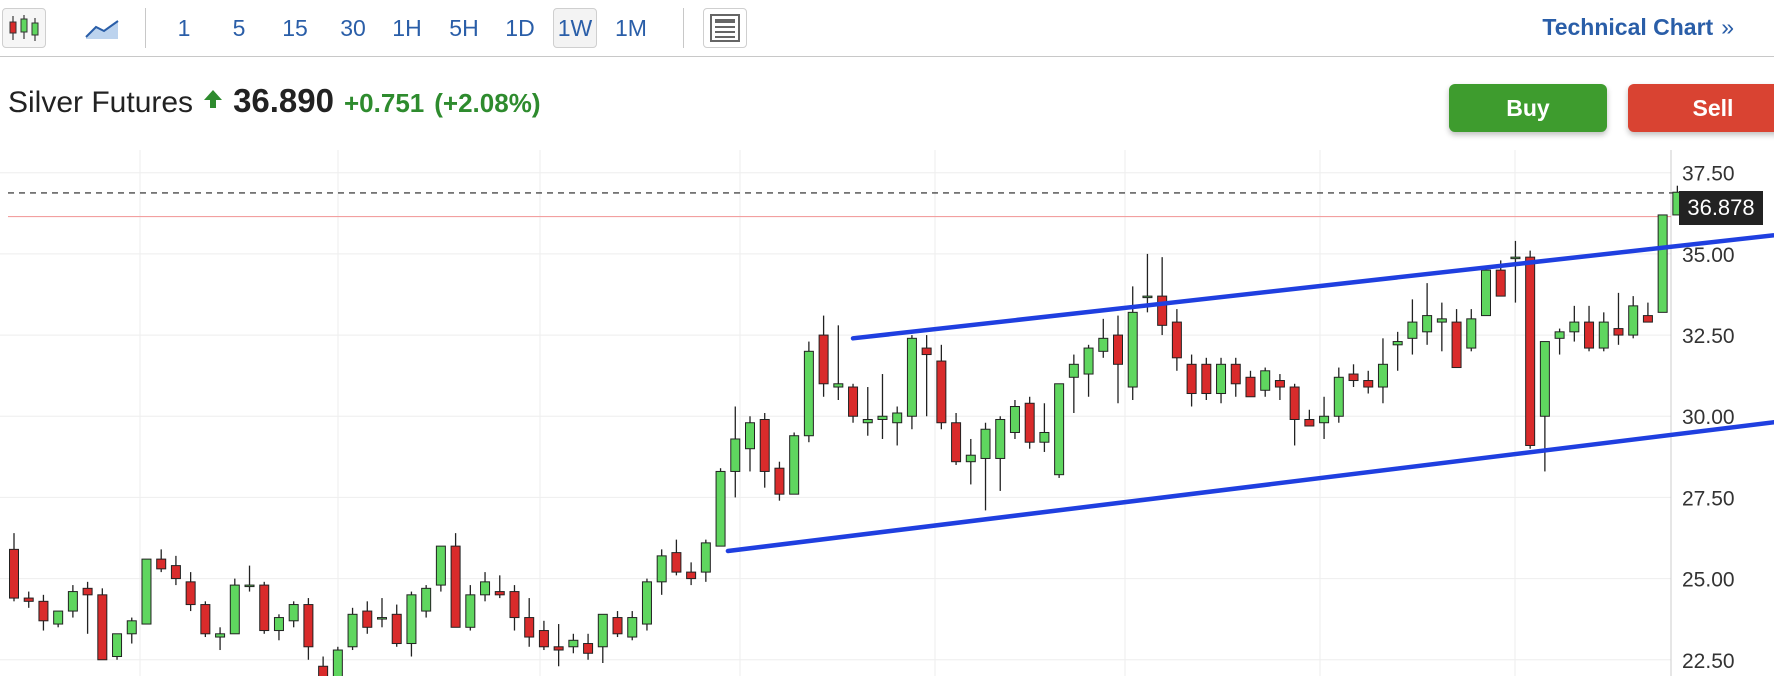  I want to click on price-change: +0.751, so click(384, 103).